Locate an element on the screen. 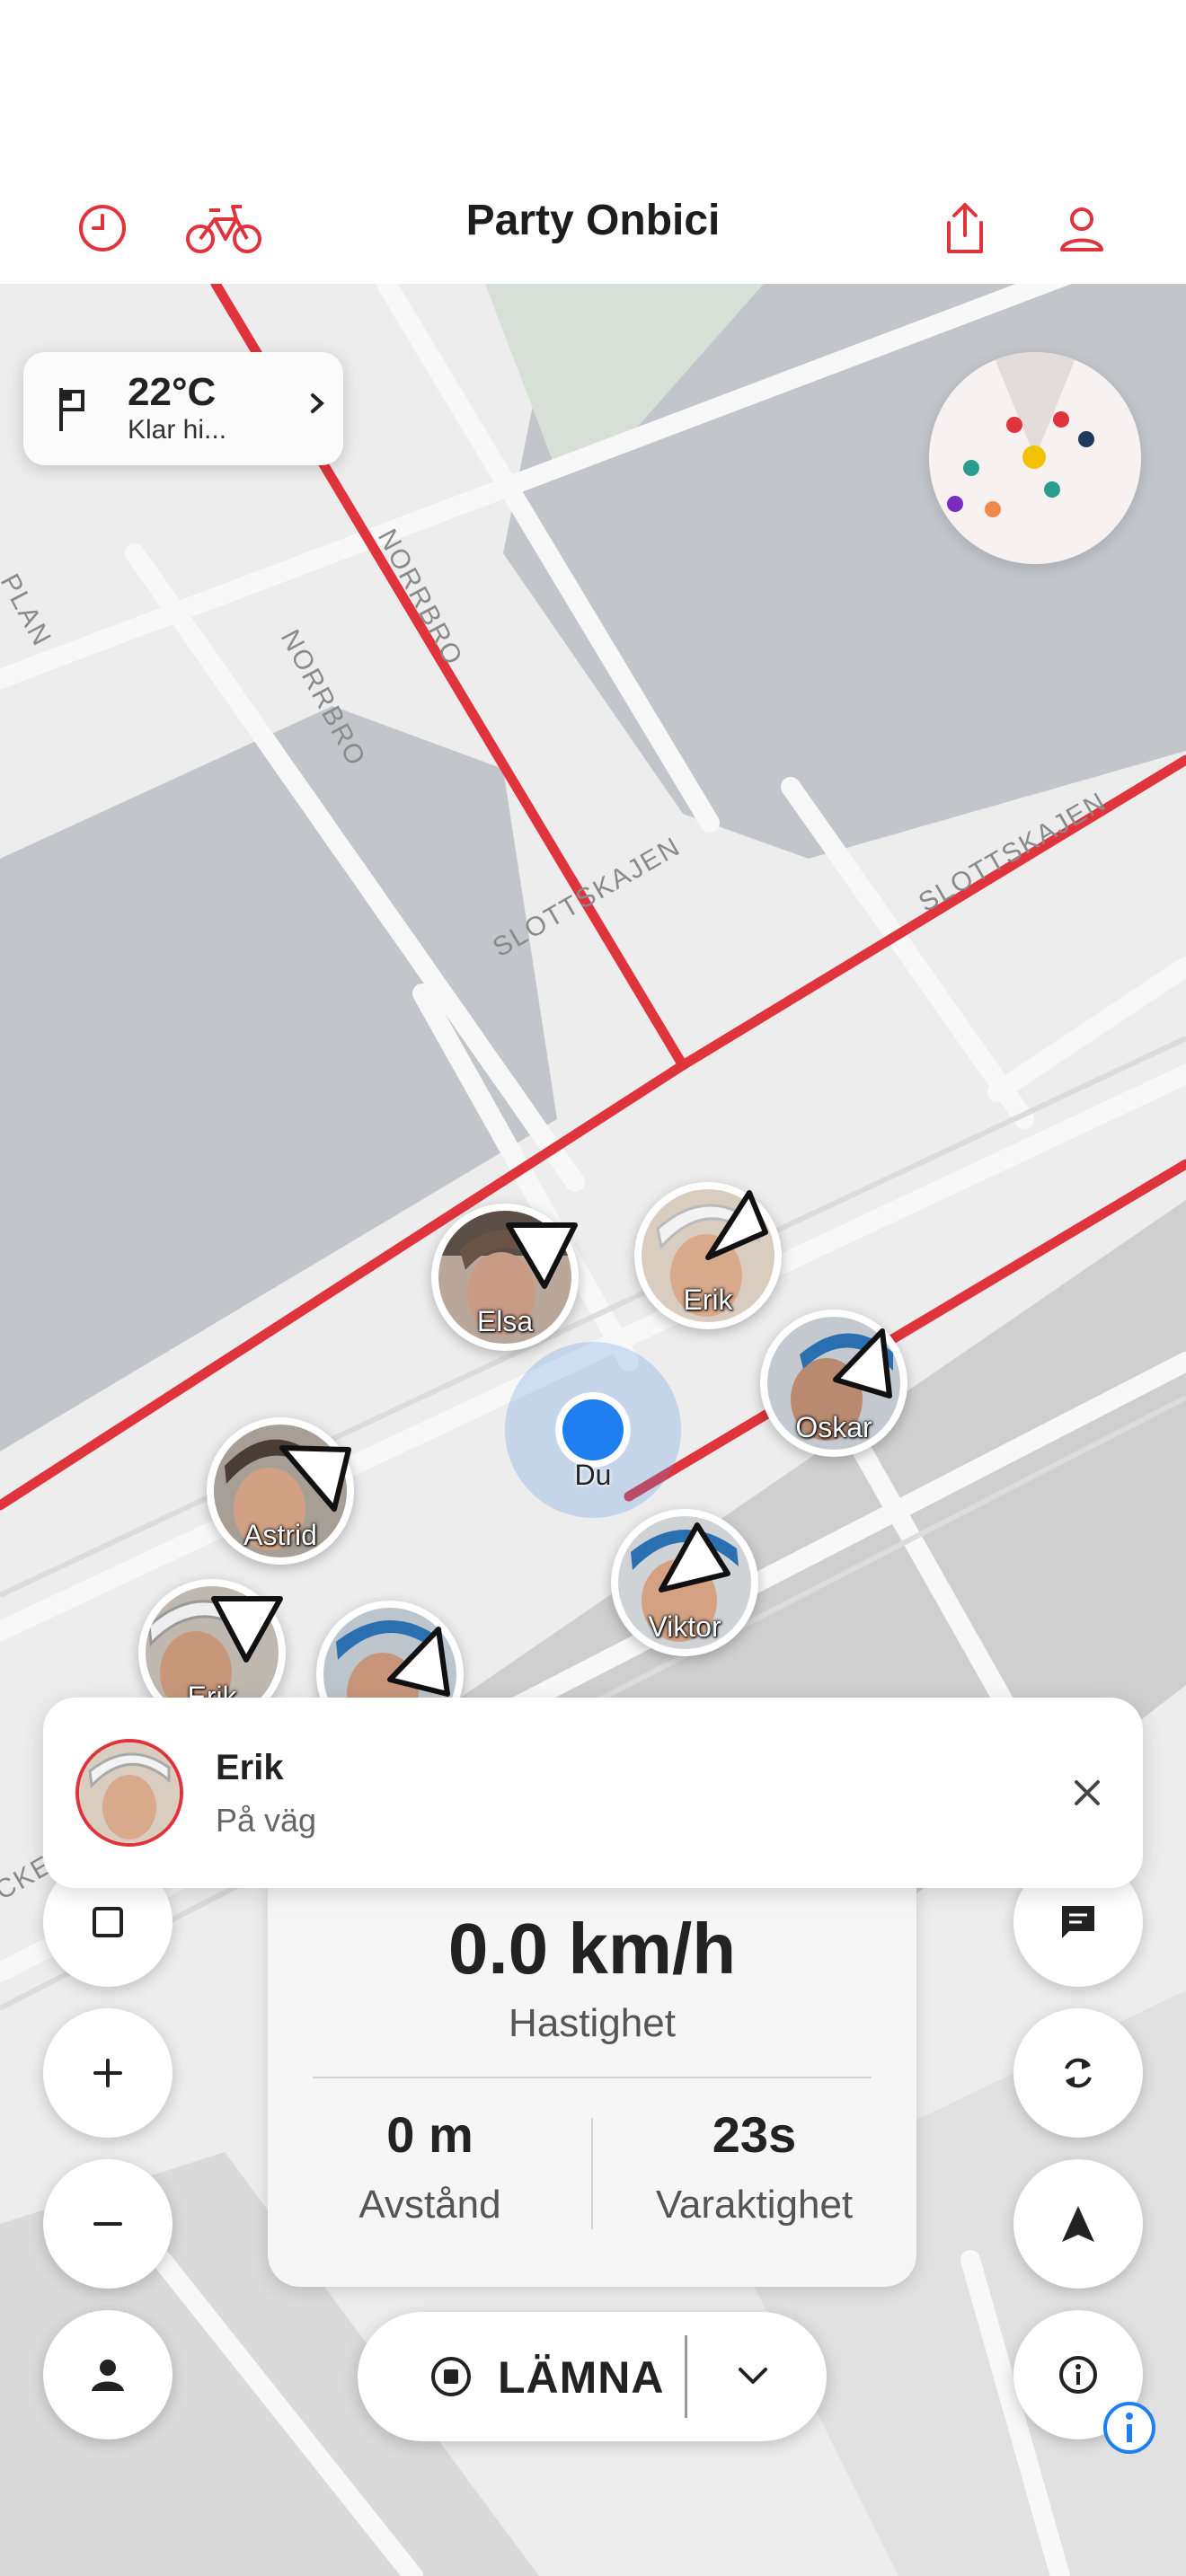 The image size is (1186, 2576). speed-label: Hastighet is located at coordinates (592, 2023).